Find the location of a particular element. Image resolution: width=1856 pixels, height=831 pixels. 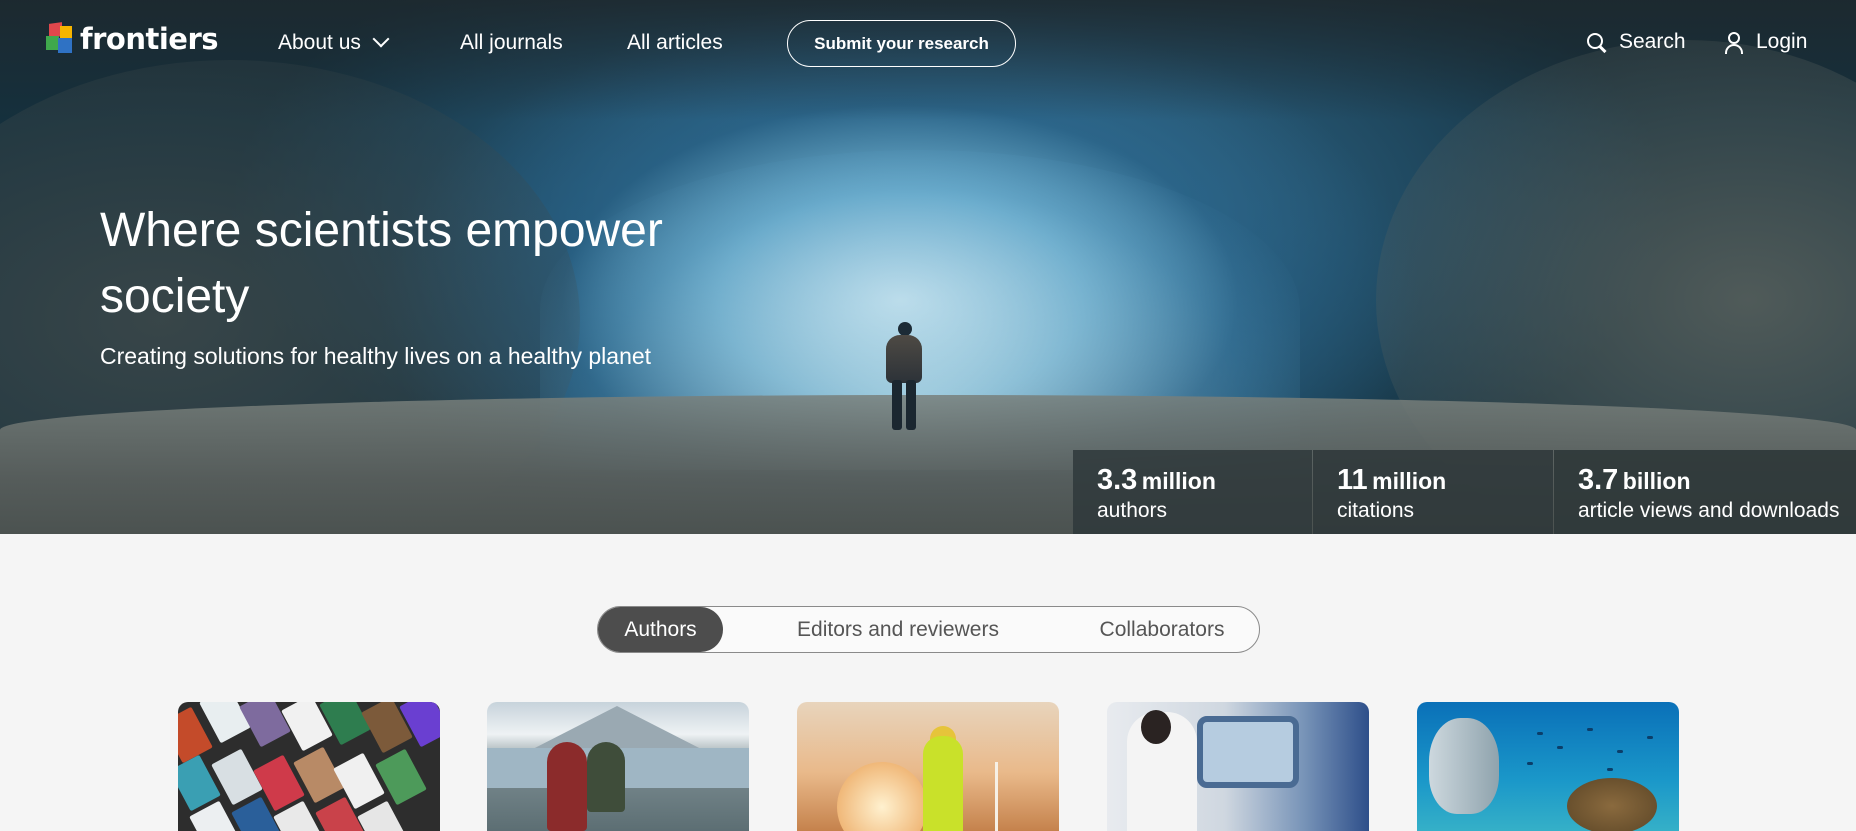

stat-authors: 3.3 million authors is located at coordinates (1192, 492).